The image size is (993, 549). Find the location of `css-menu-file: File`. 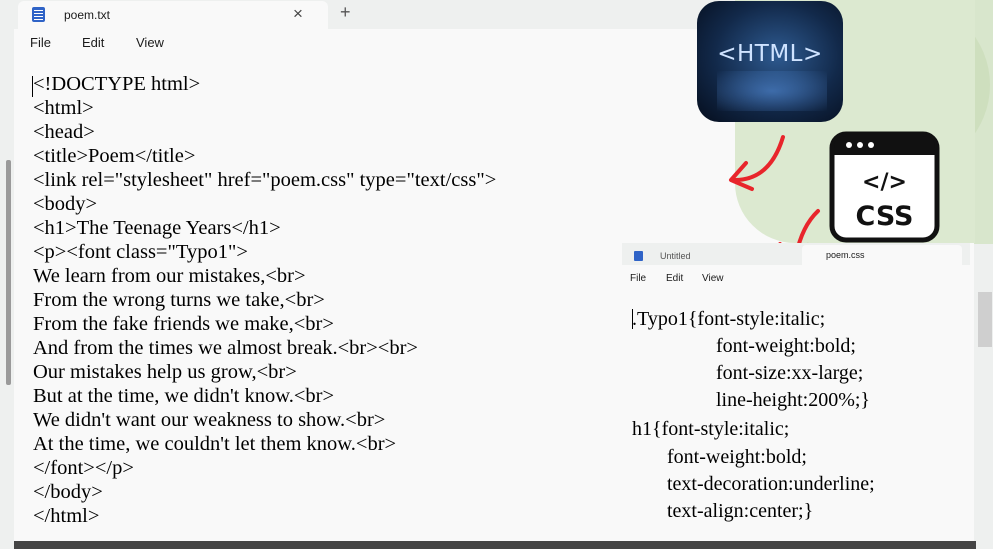

css-menu-file: File is located at coordinates (638, 278).